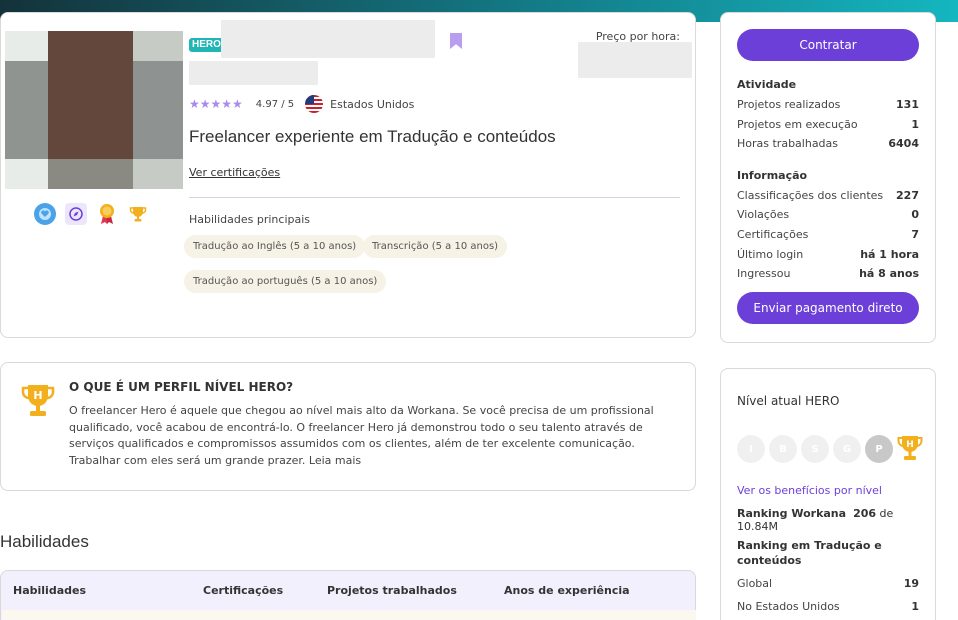  What do you see at coordinates (275, 104) in the screenshot?
I see `rating-value: 4.97 / 5` at bounding box center [275, 104].